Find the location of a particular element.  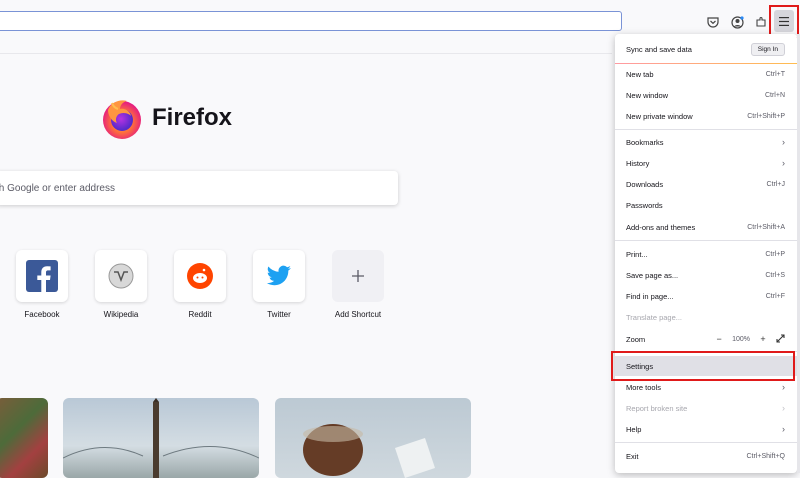

menu-item-shortcut: Ctrl+Shift+P is located at coordinates (766, 116).